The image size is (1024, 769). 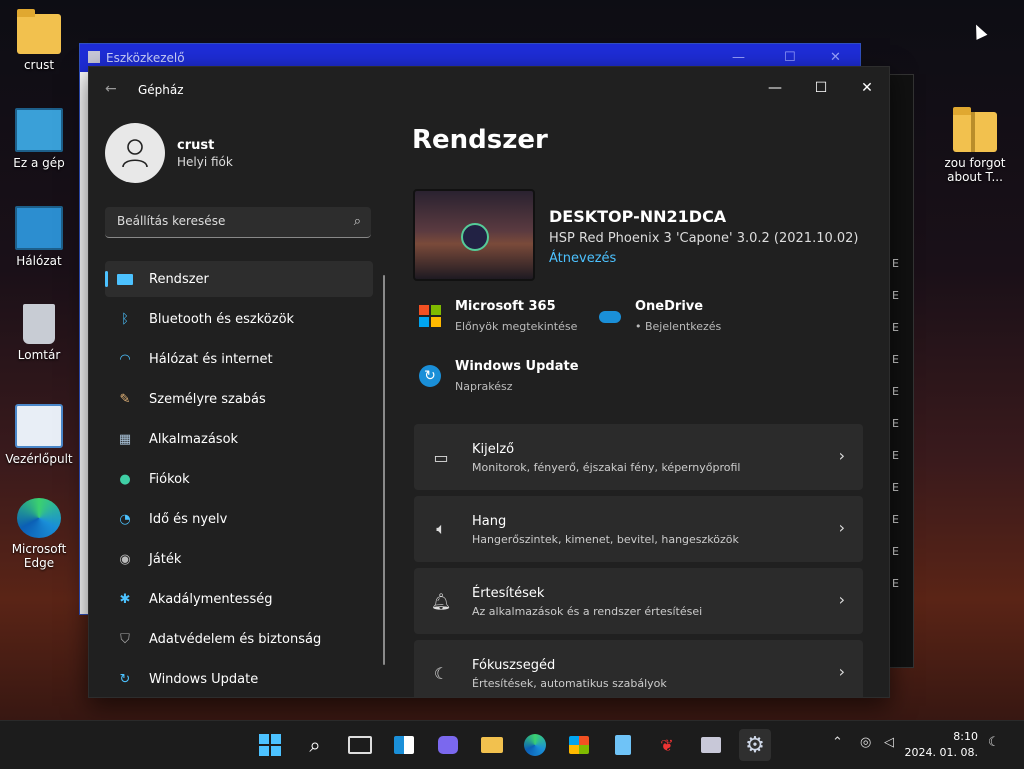 I want to click on nav-item-network: ◠ Hálózat és internet, so click(x=239, y=359).